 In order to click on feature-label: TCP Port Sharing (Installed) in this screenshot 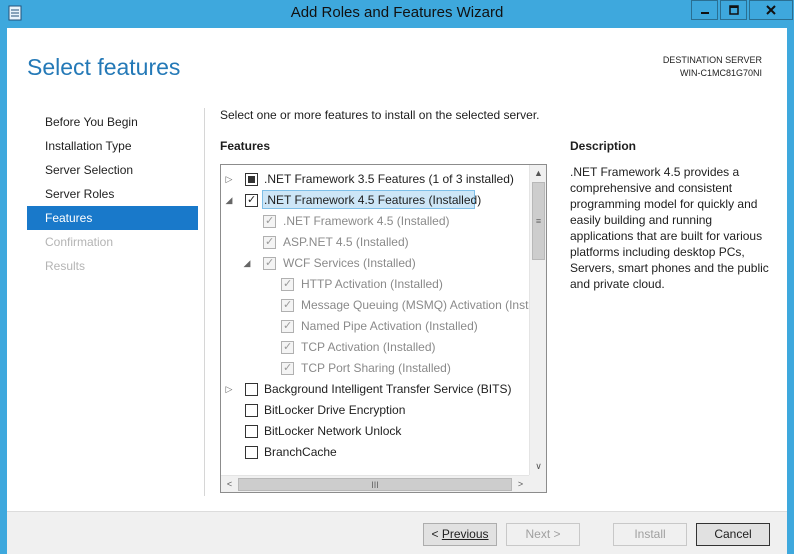, I will do `click(376, 368)`.